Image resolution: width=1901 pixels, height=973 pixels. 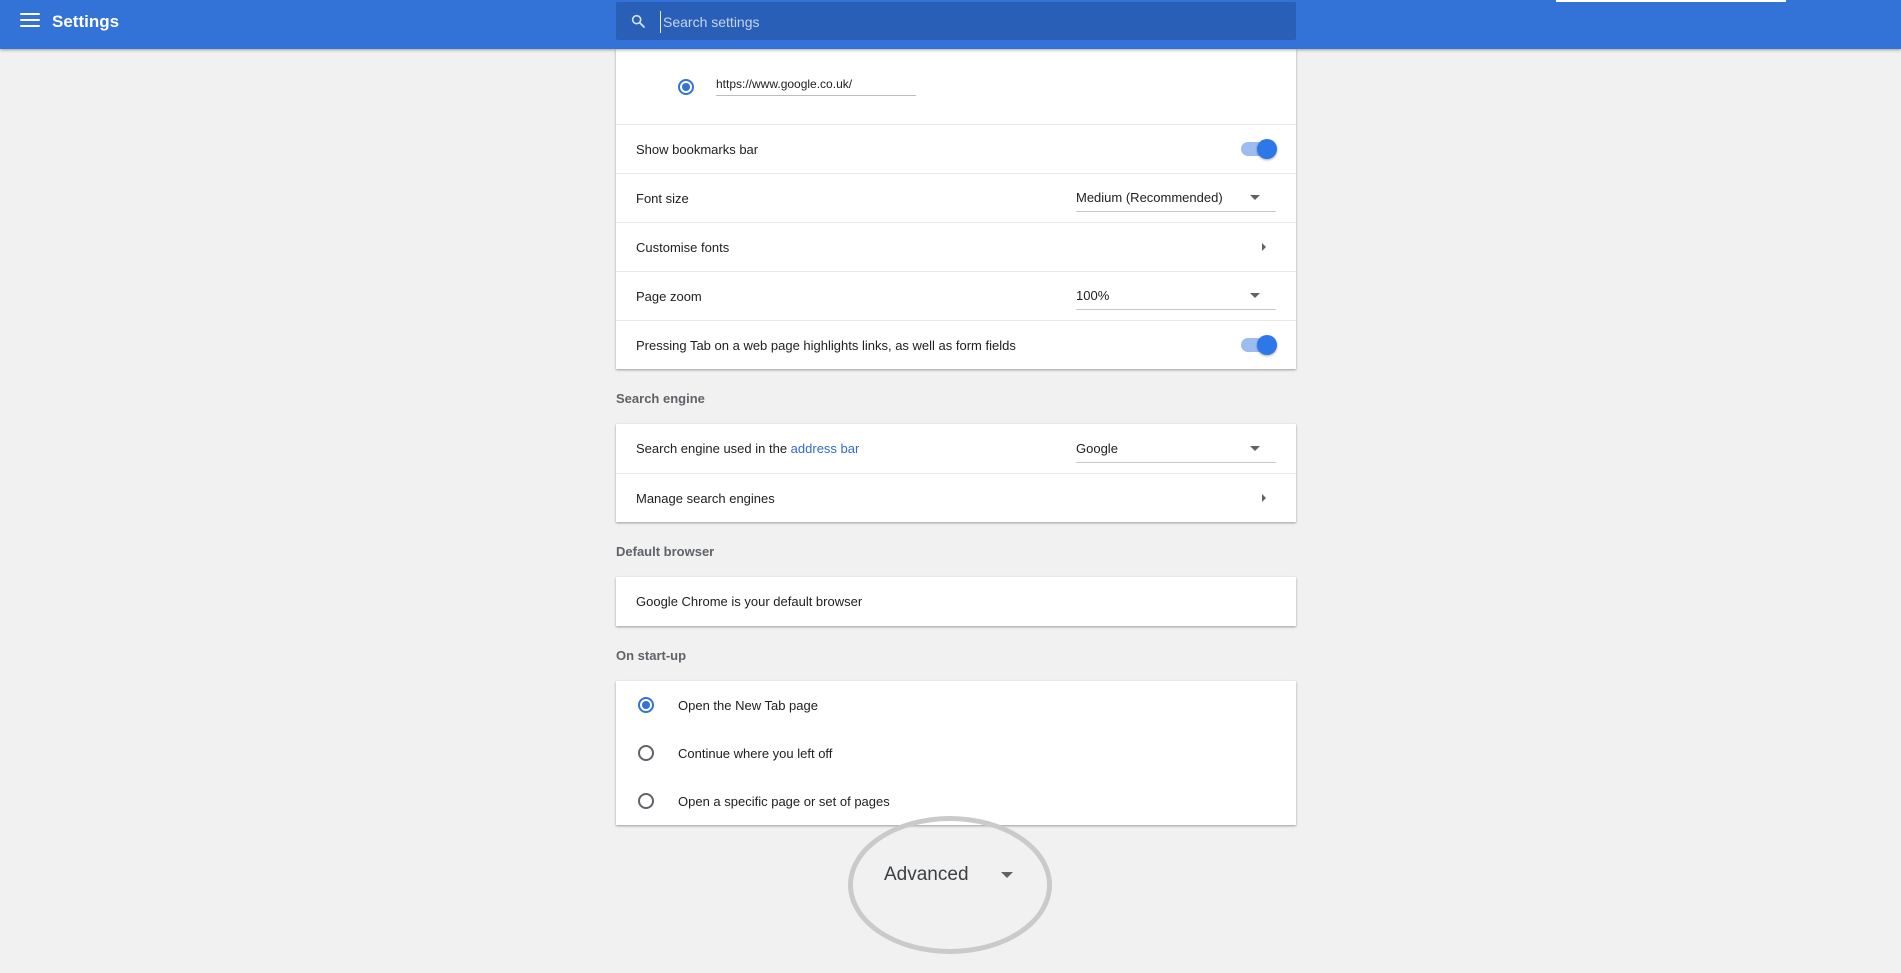 I want to click on tab-highlights-toggle, so click(x=1259, y=345).